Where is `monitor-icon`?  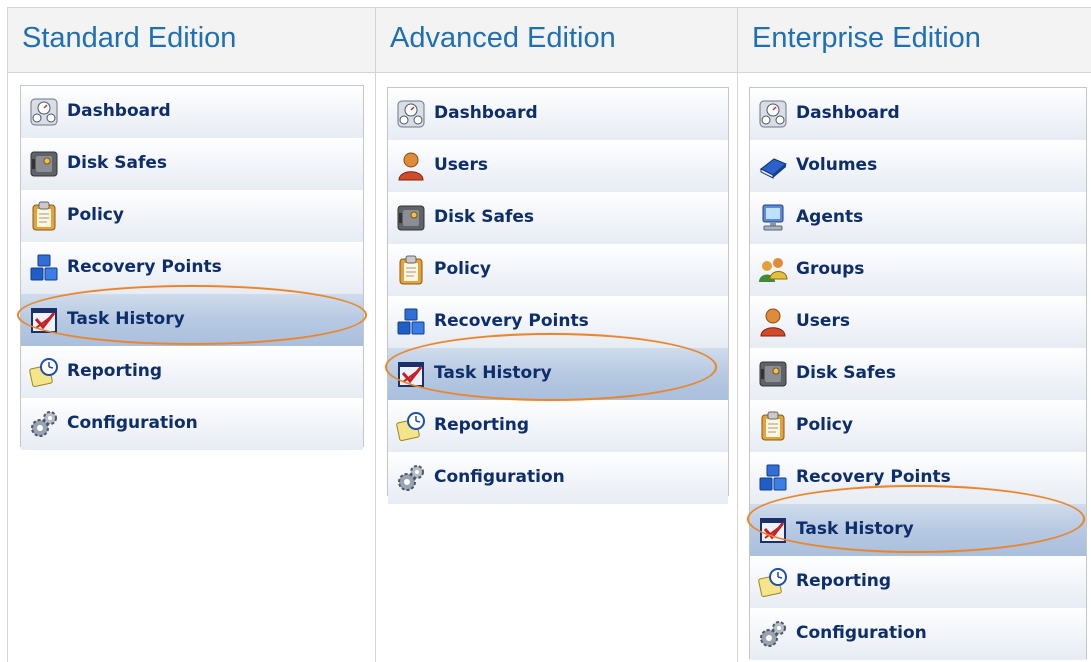
monitor-icon is located at coordinates (773, 218).